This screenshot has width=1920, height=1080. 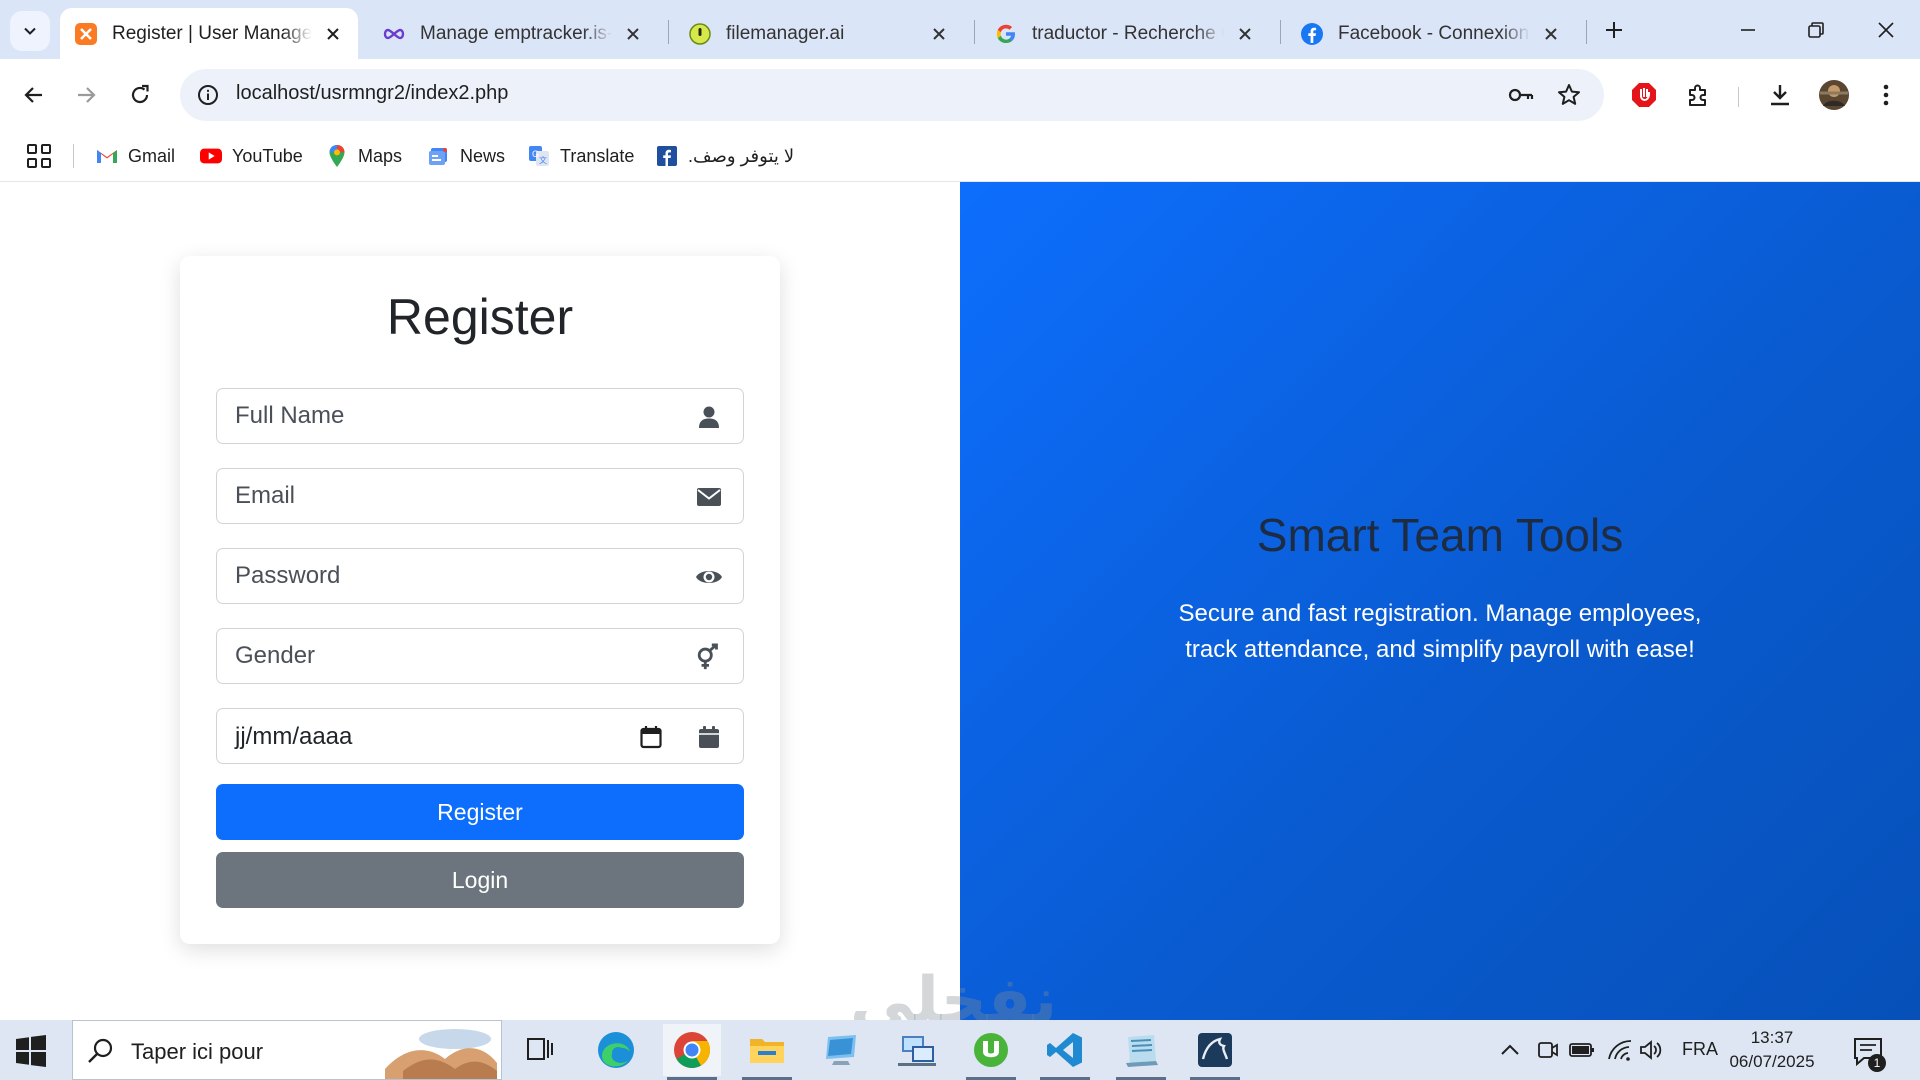 I want to click on forward-button, so click(x=86, y=95).